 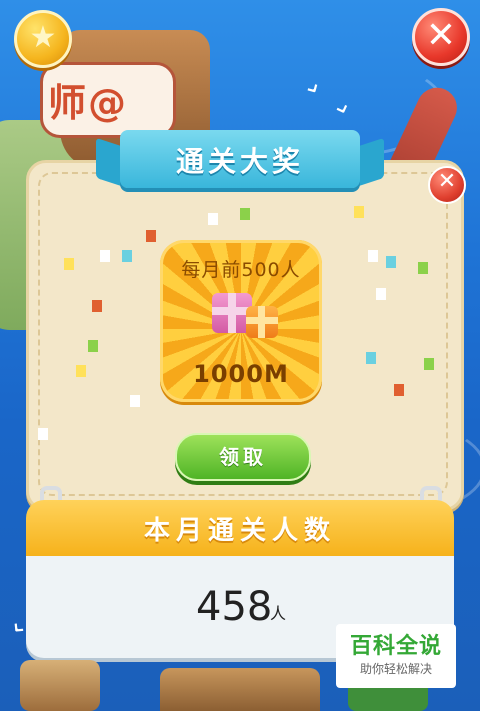 What do you see at coordinates (241, 270) in the screenshot?
I see `reward-heading: 每月前500人` at bounding box center [241, 270].